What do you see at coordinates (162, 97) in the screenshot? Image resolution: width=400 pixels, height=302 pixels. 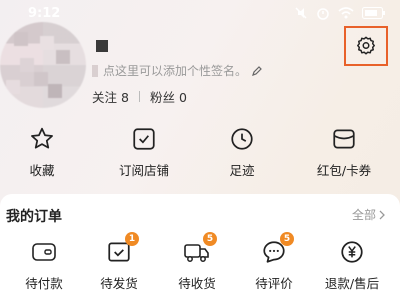 I see `fans-label: 粉丝` at bounding box center [162, 97].